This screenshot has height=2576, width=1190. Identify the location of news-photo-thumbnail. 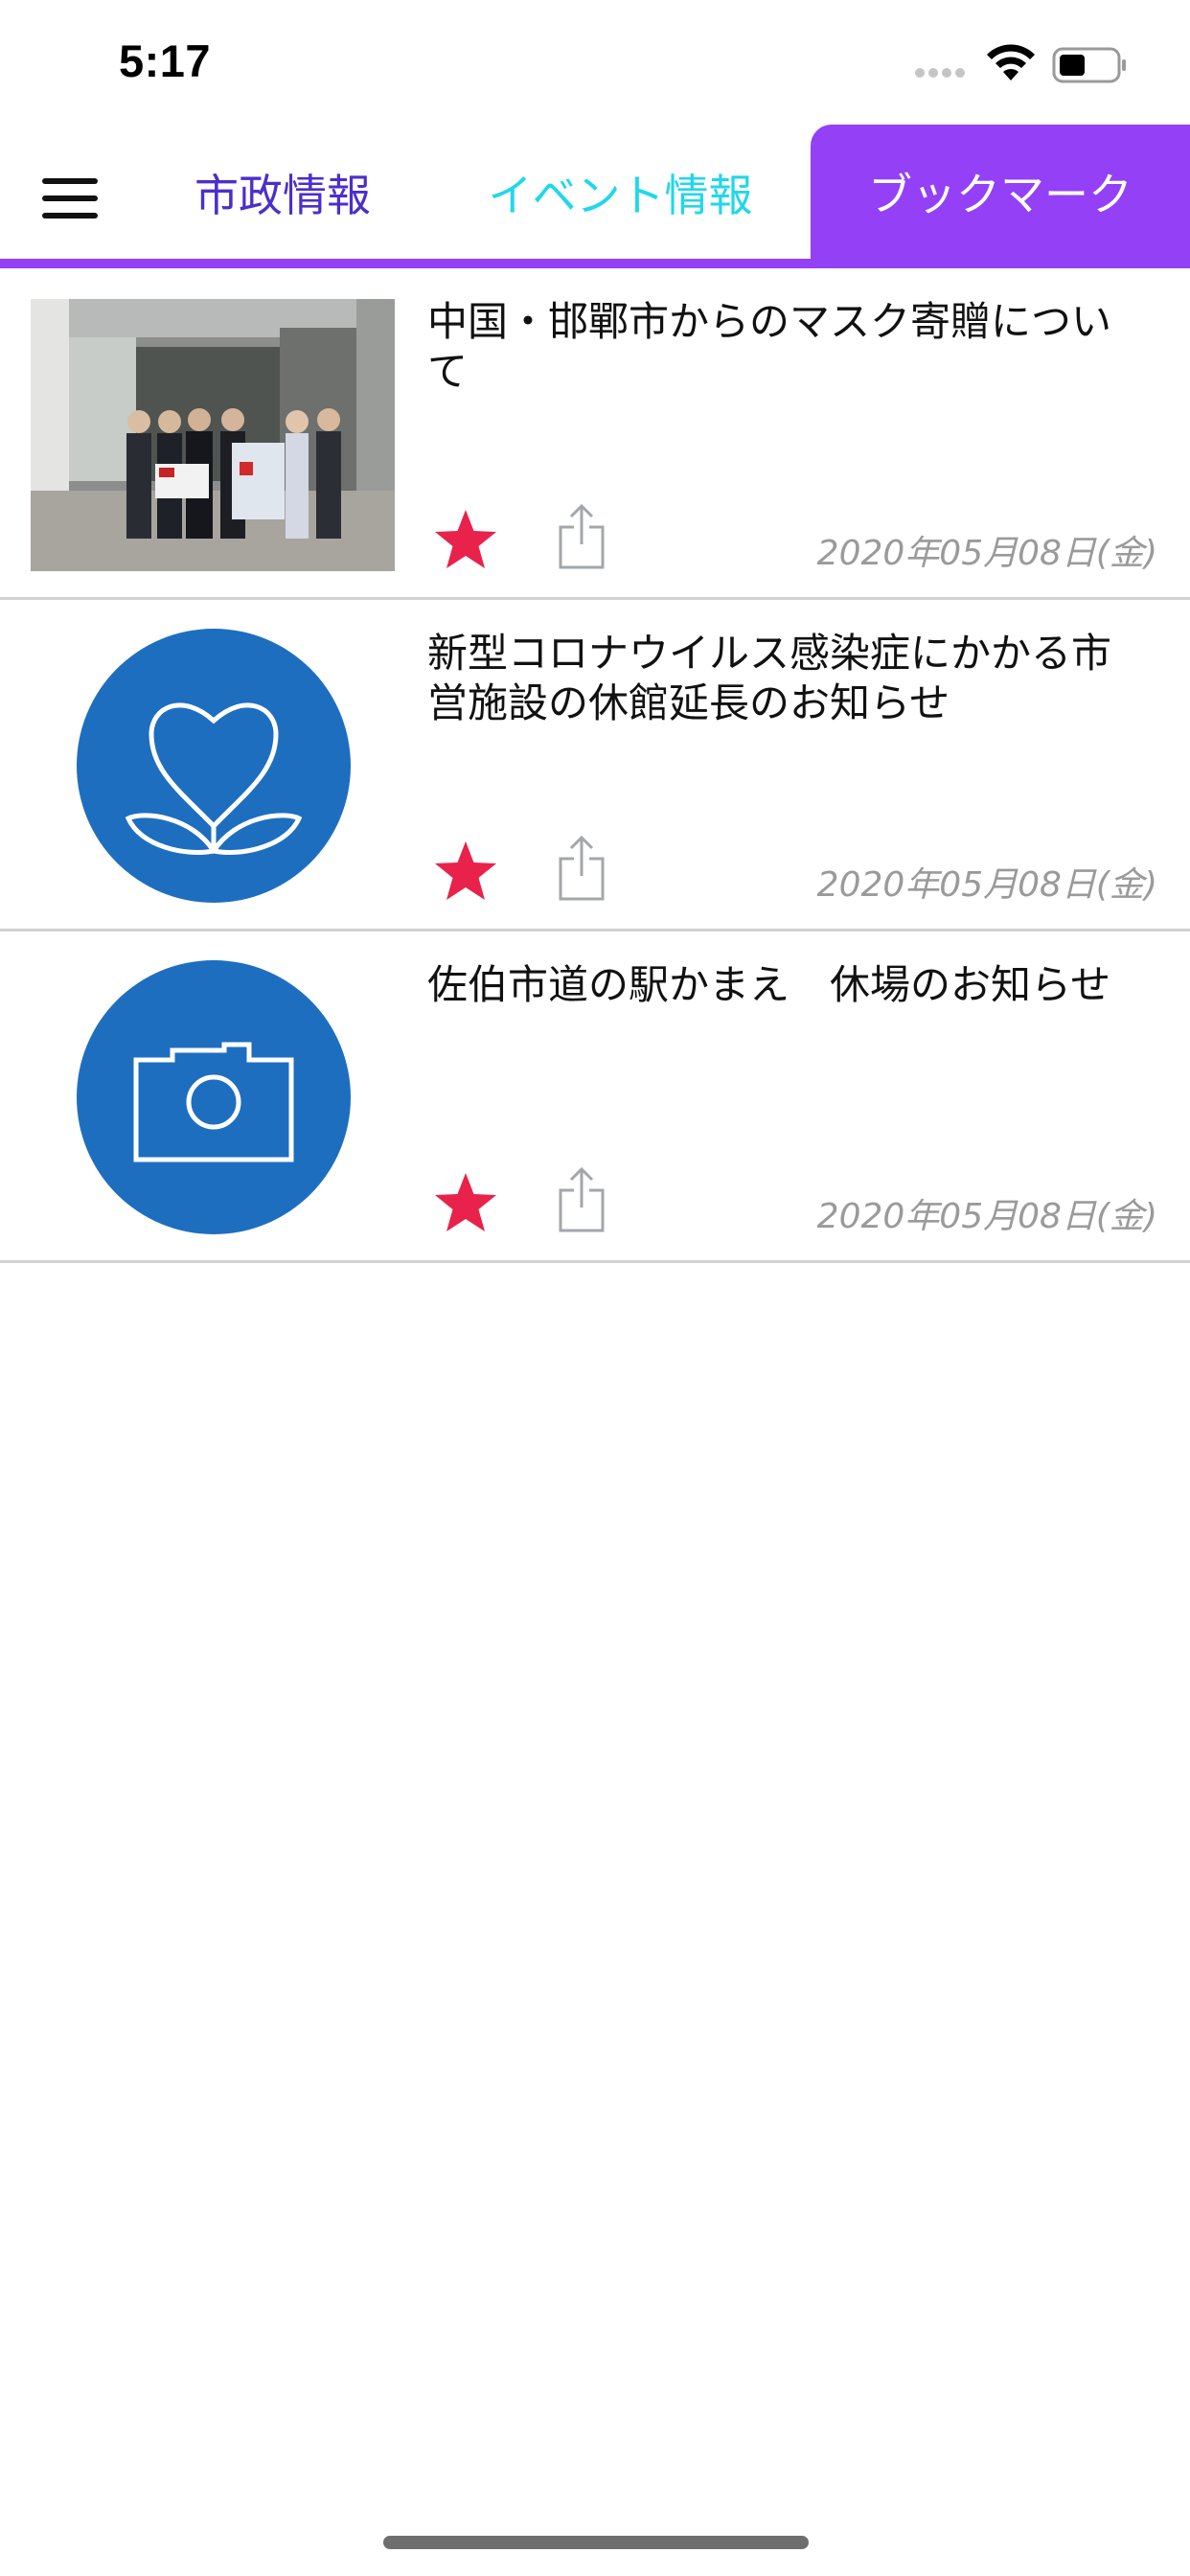
(213, 435).